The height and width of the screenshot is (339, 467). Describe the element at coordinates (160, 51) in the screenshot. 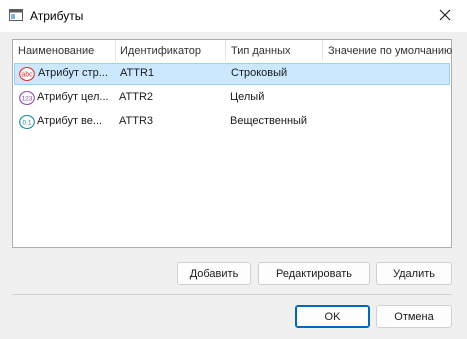

I see `column-header-id: Идентификатор` at that location.